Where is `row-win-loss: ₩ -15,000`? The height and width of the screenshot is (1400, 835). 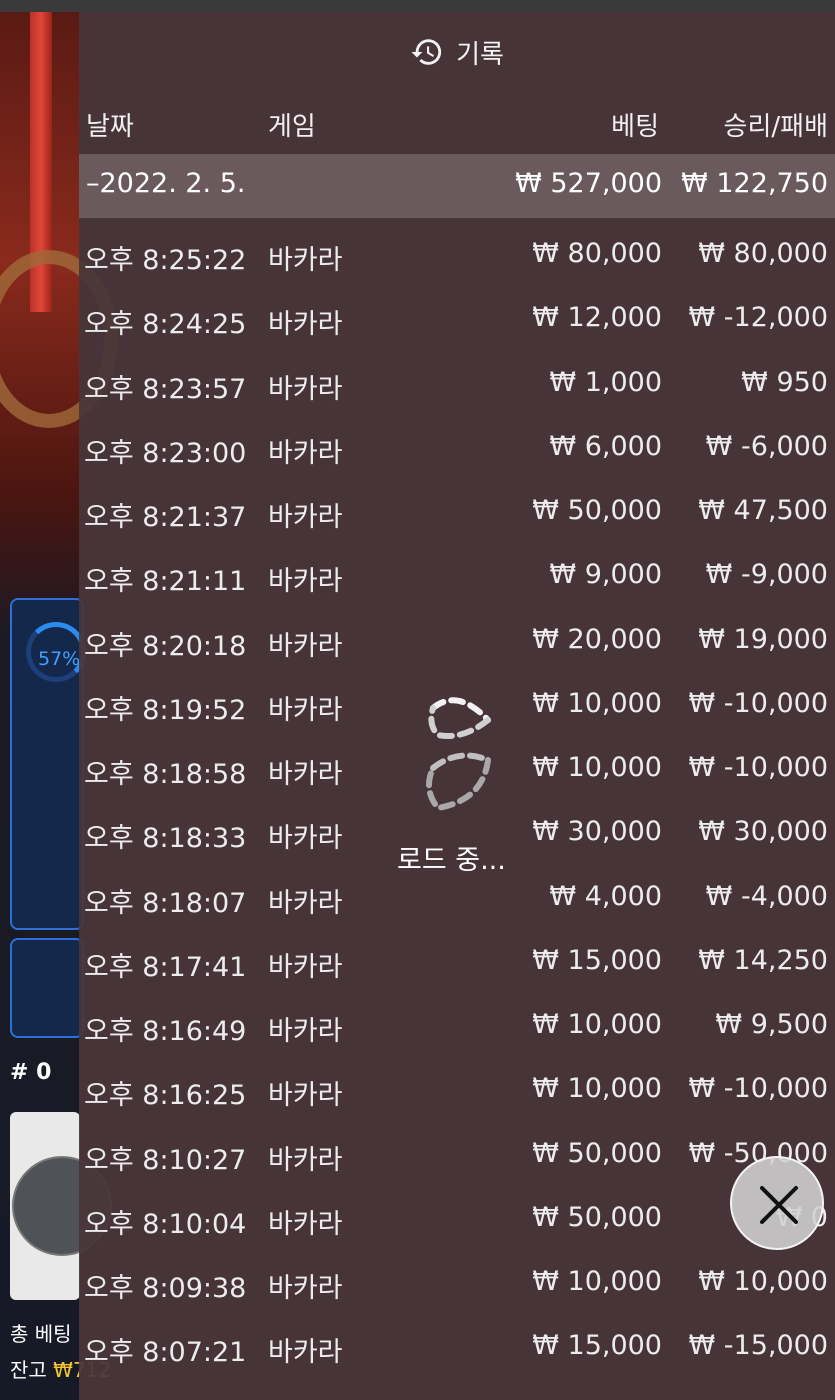
row-win-loss: ₩ -15,000 is located at coordinates (758, 1346).